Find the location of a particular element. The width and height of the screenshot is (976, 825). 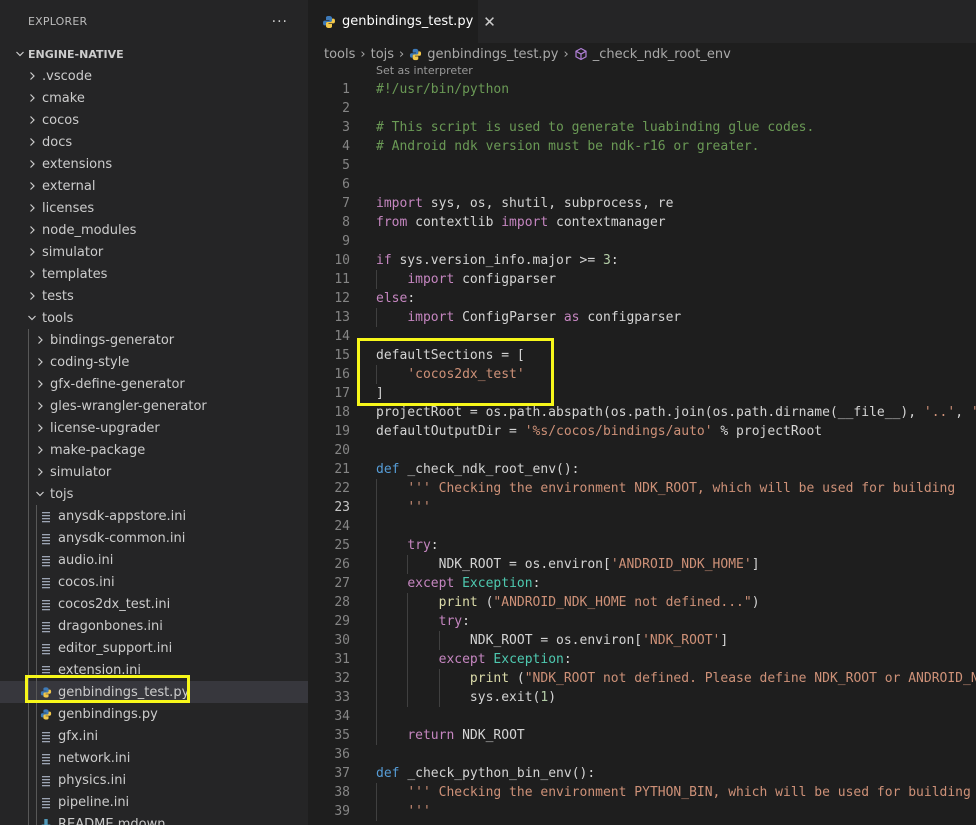

code-line: 21 def _check_ndk_root_env(): is located at coordinates (642, 469).